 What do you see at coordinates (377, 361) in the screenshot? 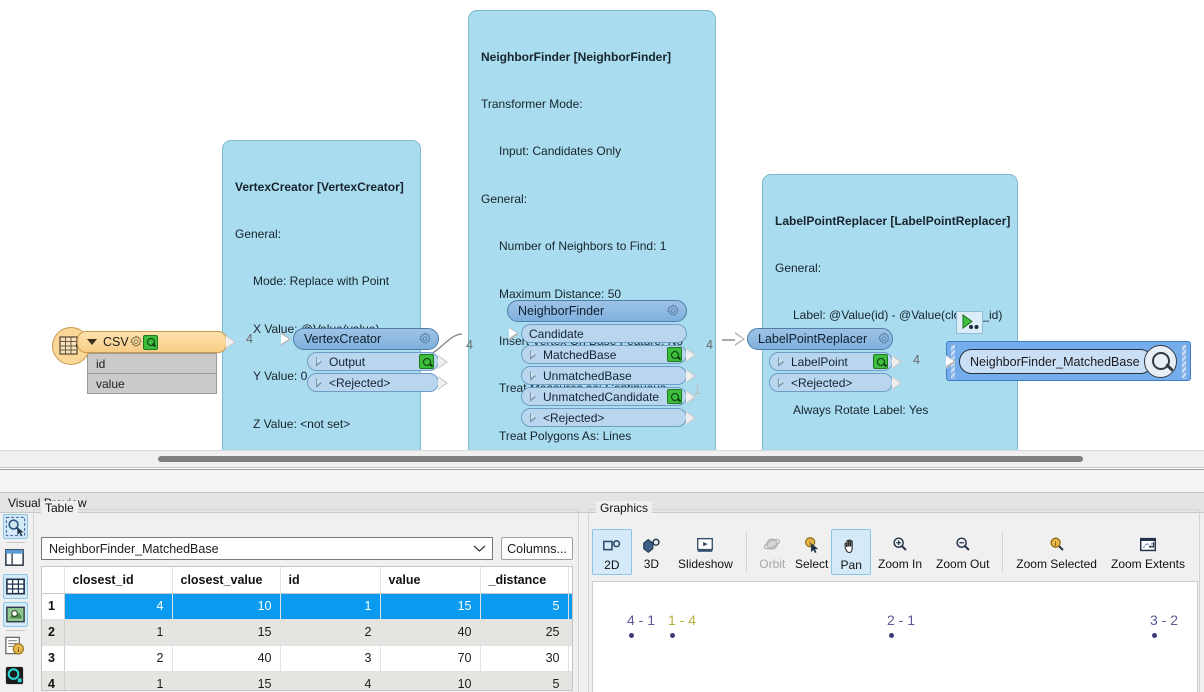
I see `port-output: Output` at bounding box center [377, 361].